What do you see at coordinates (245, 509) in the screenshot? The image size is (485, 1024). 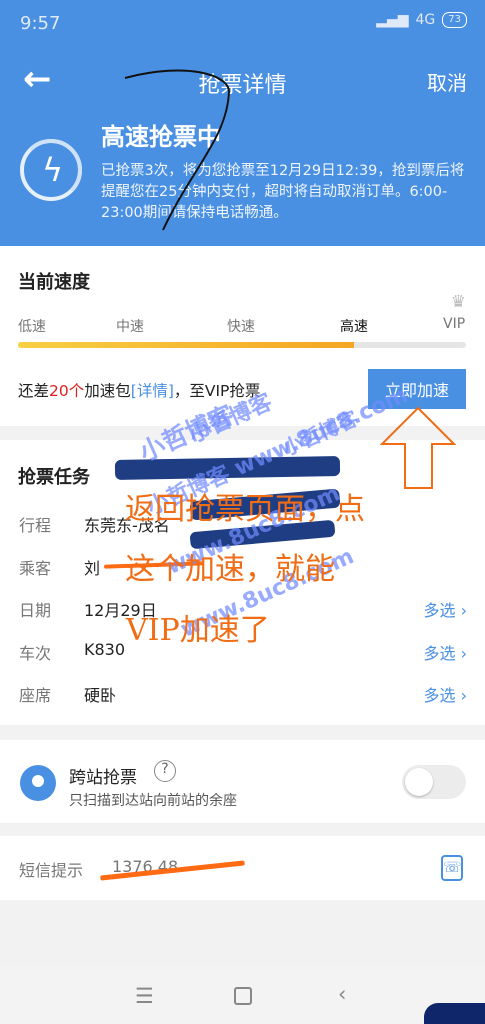 I see `annotation-line-1: 返回抢票页面，点` at bounding box center [245, 509].